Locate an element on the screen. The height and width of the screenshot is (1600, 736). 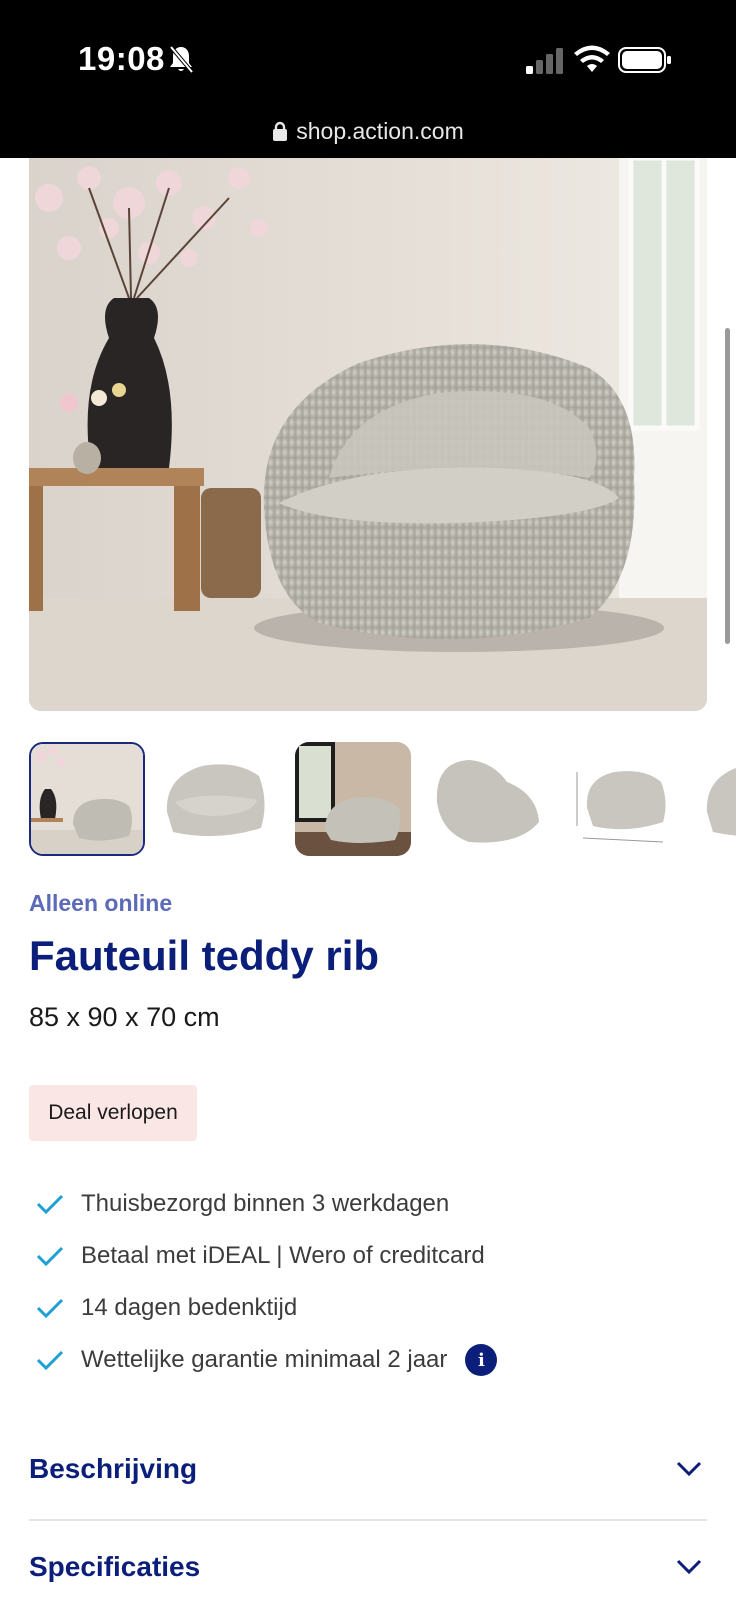
usp-text: Wettelijke garantie minimaal 2 jaar is located at coordinates (264, 1359).